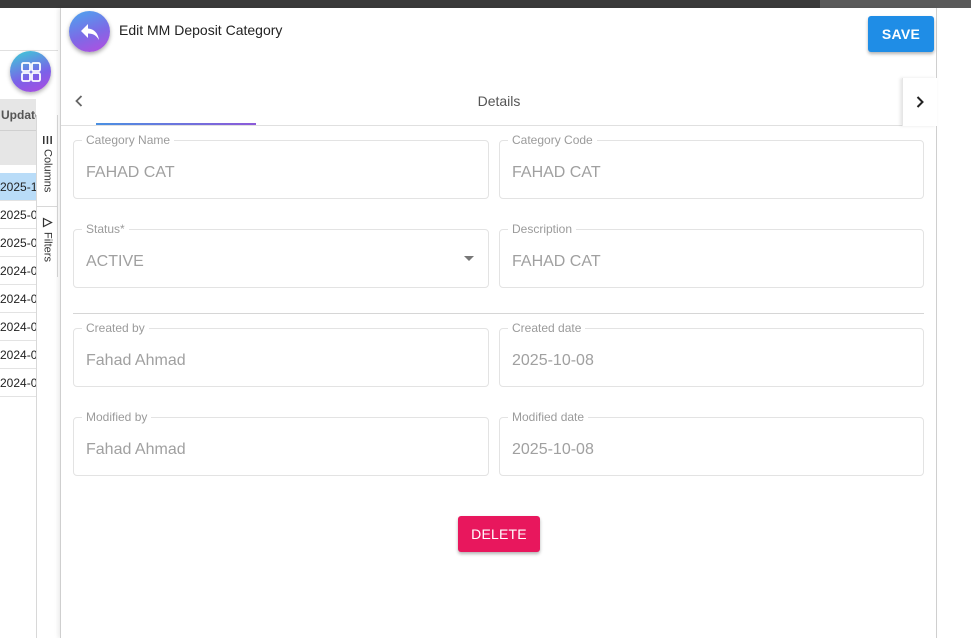 Image resolution: width=971 pixels, height=638 pixels. What do you see at coordinates (18, 115) in the screenshot?
I see `grid-column-header-updated: Update` at bounding box center [18, 115].